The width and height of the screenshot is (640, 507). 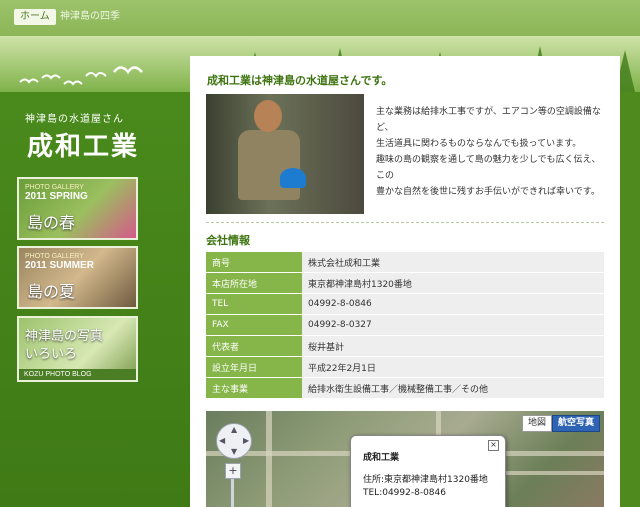 What do you see at coordinates (59, 265) in the screenshot?
I see `banner-year: 2011 SUMMER` at bounding box center [59, 265].